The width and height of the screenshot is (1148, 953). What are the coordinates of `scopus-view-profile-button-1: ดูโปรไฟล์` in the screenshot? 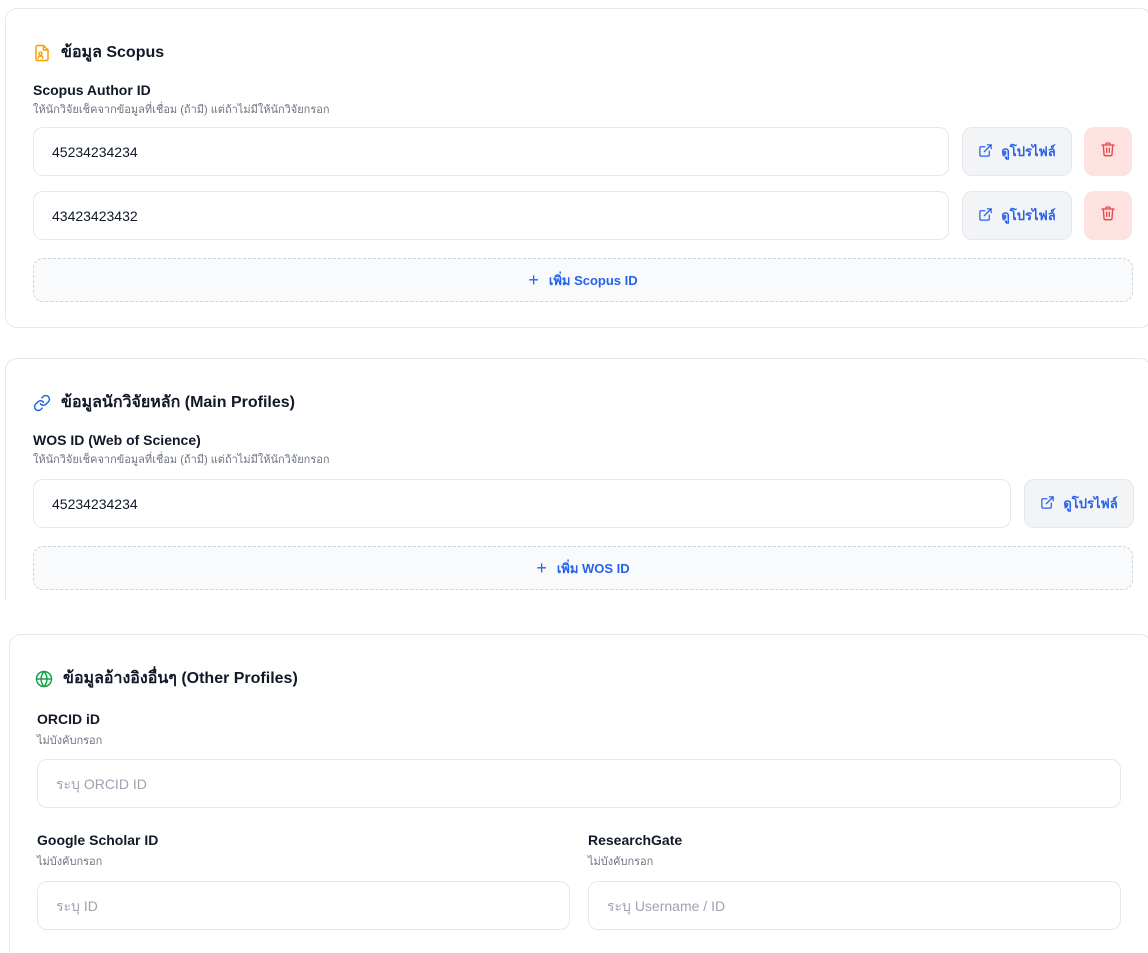 It's located at (1017, 151).